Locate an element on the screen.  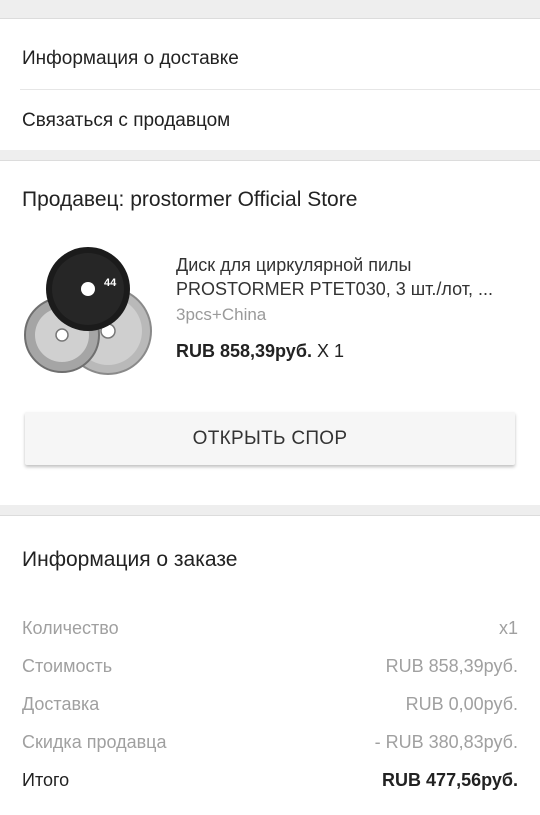
product-variant: 3pcs+China is located at coordinates (221, 314).